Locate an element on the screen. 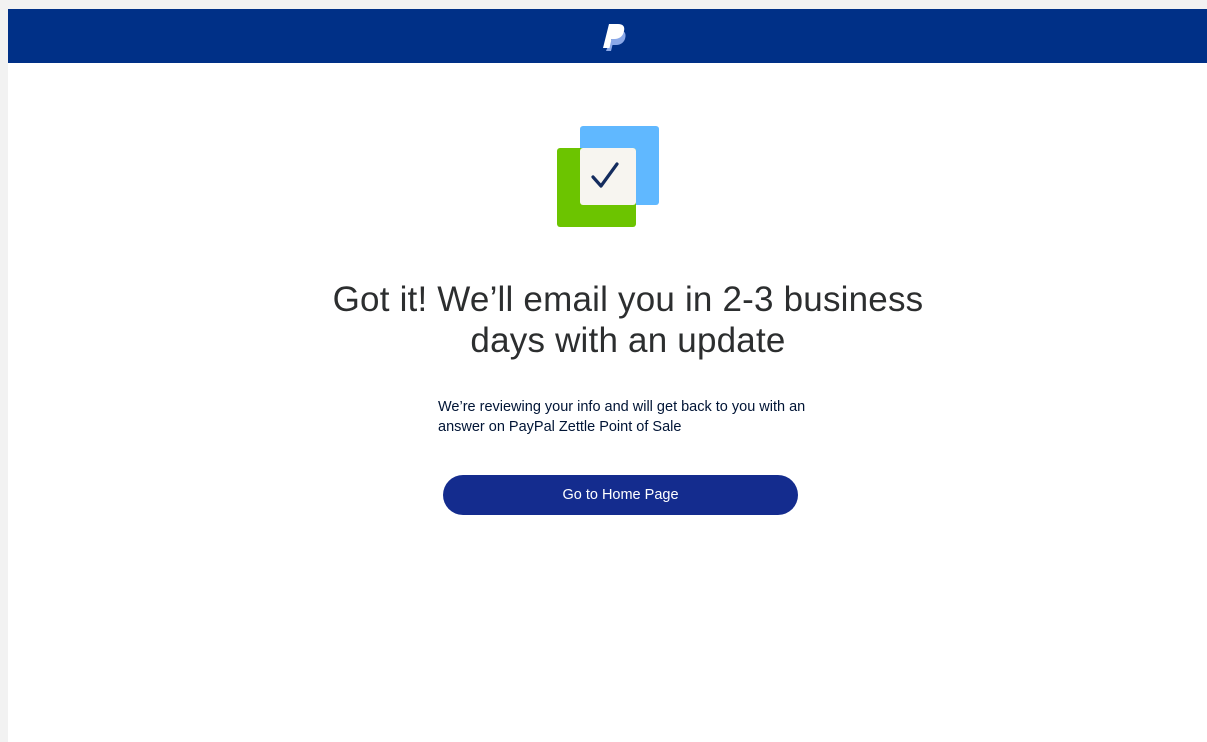  paypal-logo-icon is located at coordinates (613, 37).